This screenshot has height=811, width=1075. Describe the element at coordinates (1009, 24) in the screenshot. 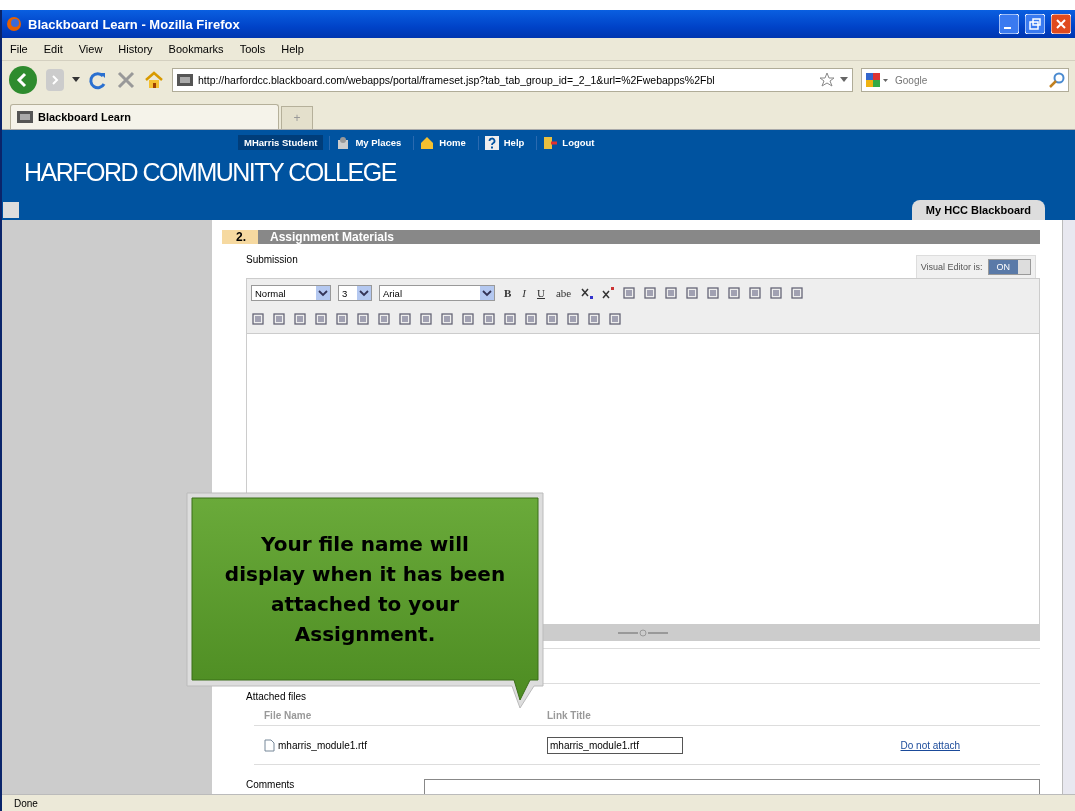

I see `minimize-icon` at that location.